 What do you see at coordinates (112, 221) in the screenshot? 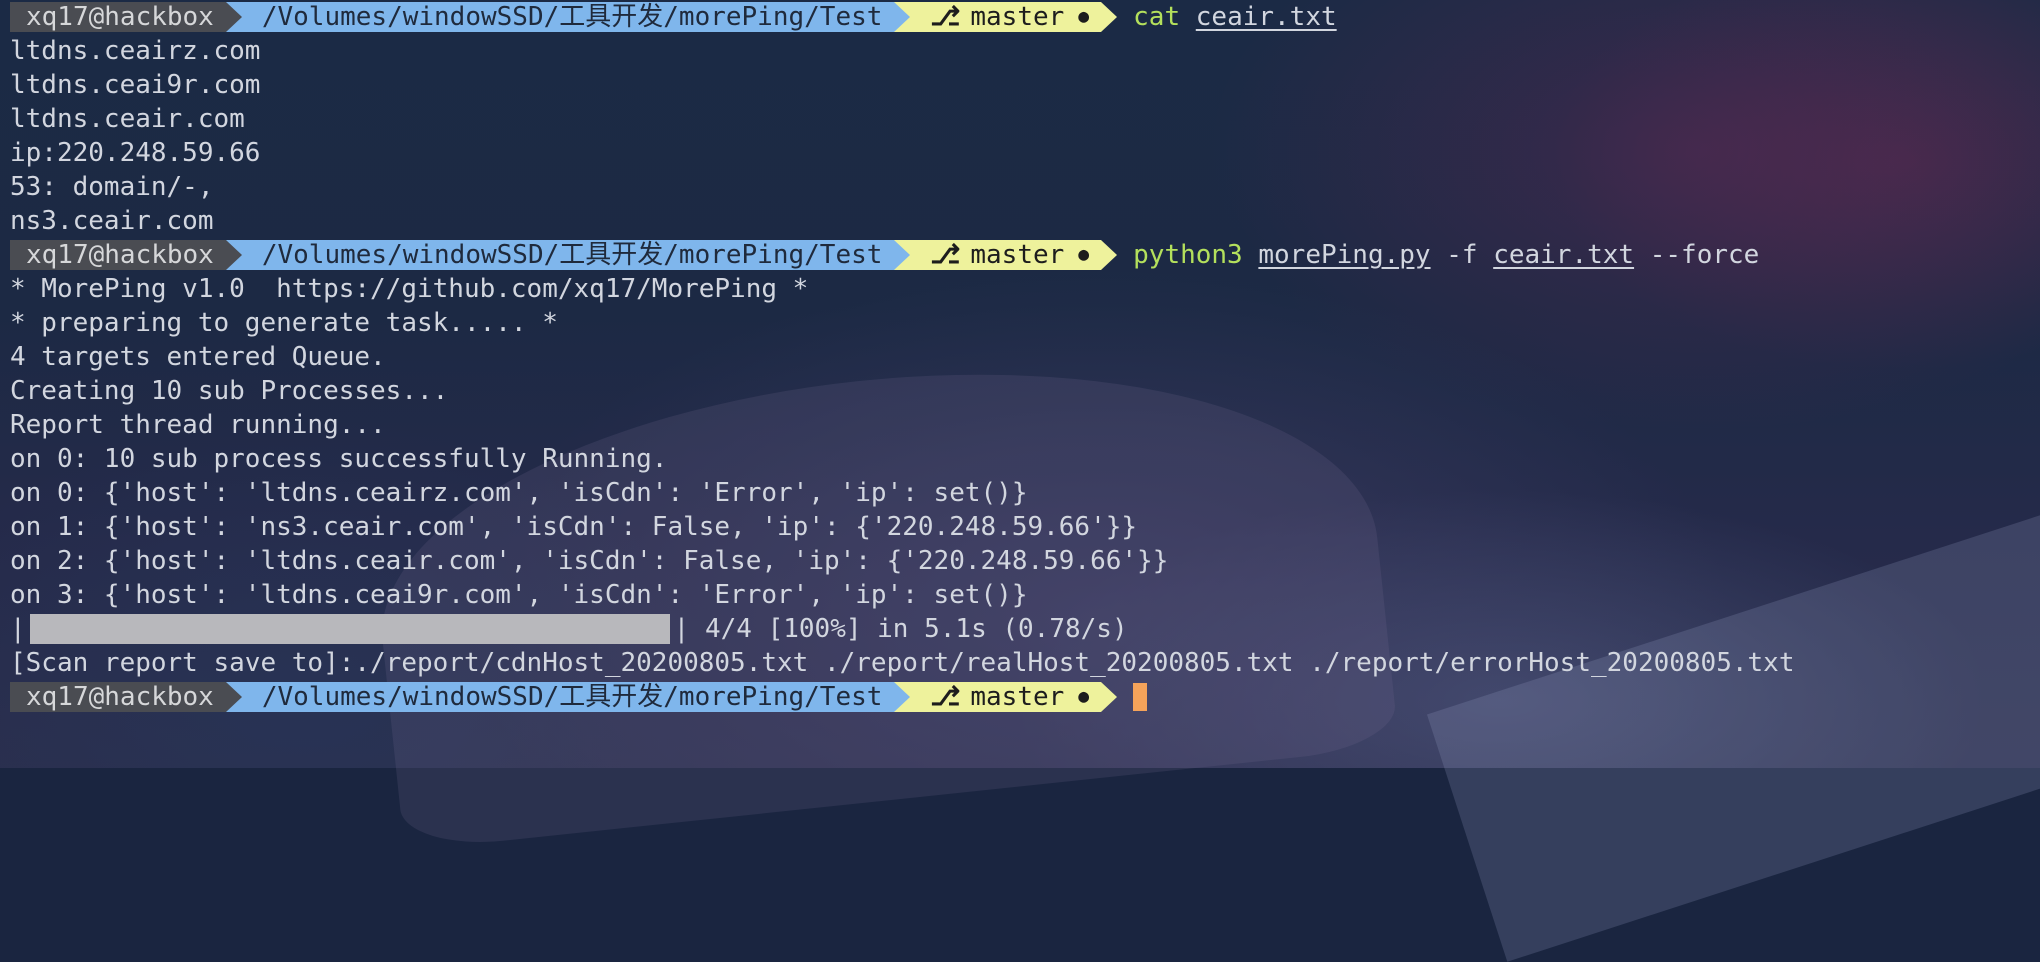
I see `output-line: ns3.ceair.com` at bounding box center [112, 221].